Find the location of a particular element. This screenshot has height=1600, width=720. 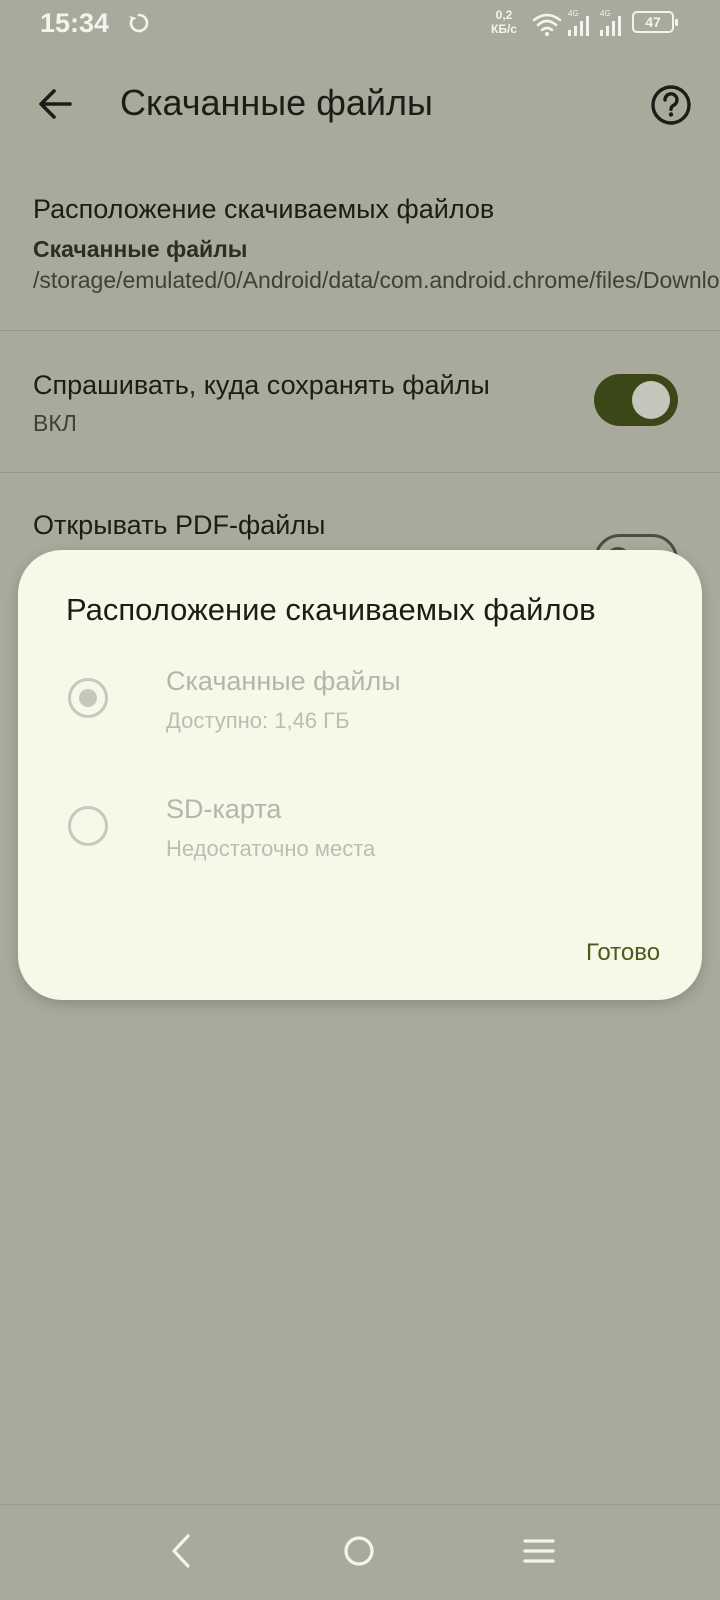

sync-icon is located at coordinates (139, 23).